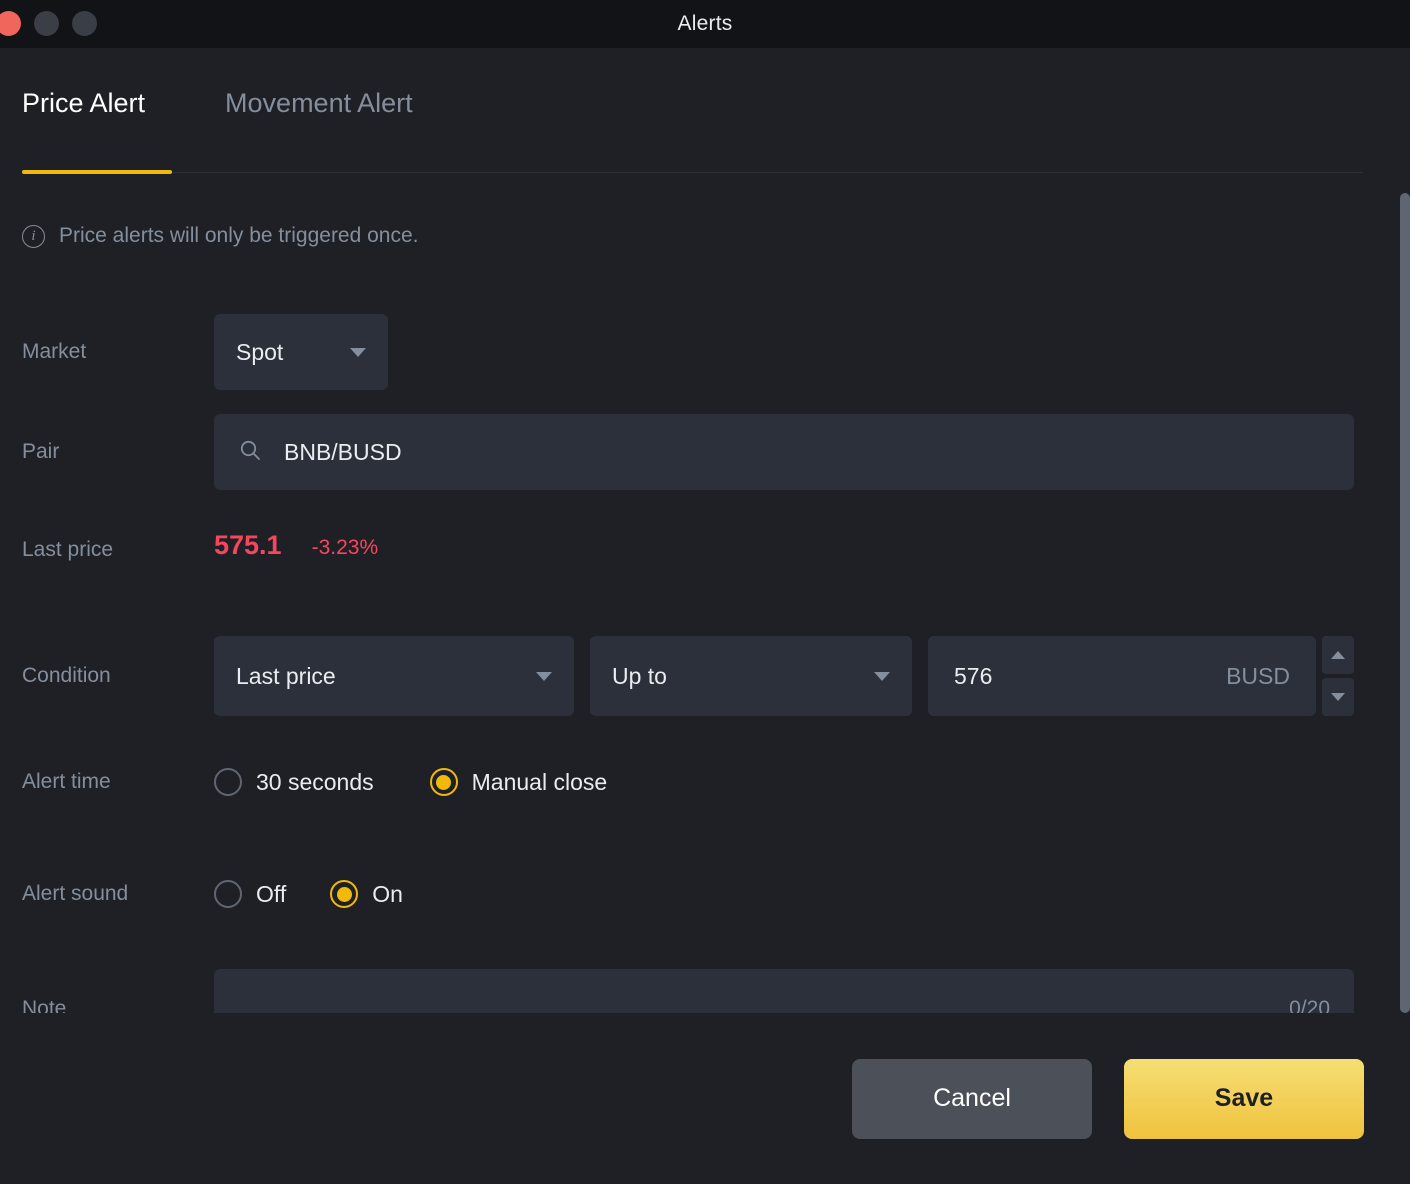 Image resolution: width=1410 pixels, height=1184 pixels. I want to click on window-title: Alerts, so click(705, 23).